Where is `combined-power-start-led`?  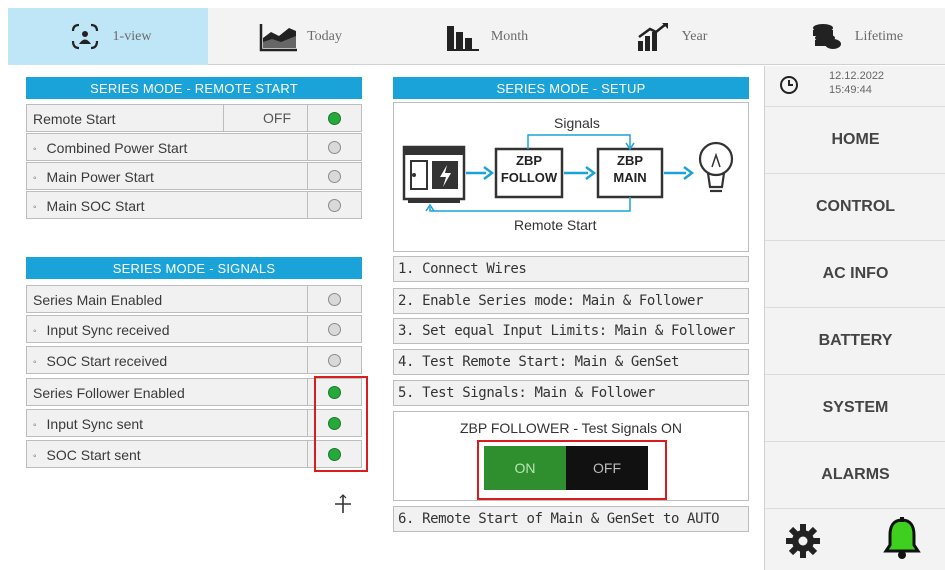 combined-power-start-led is located at coordinates (334, 147).